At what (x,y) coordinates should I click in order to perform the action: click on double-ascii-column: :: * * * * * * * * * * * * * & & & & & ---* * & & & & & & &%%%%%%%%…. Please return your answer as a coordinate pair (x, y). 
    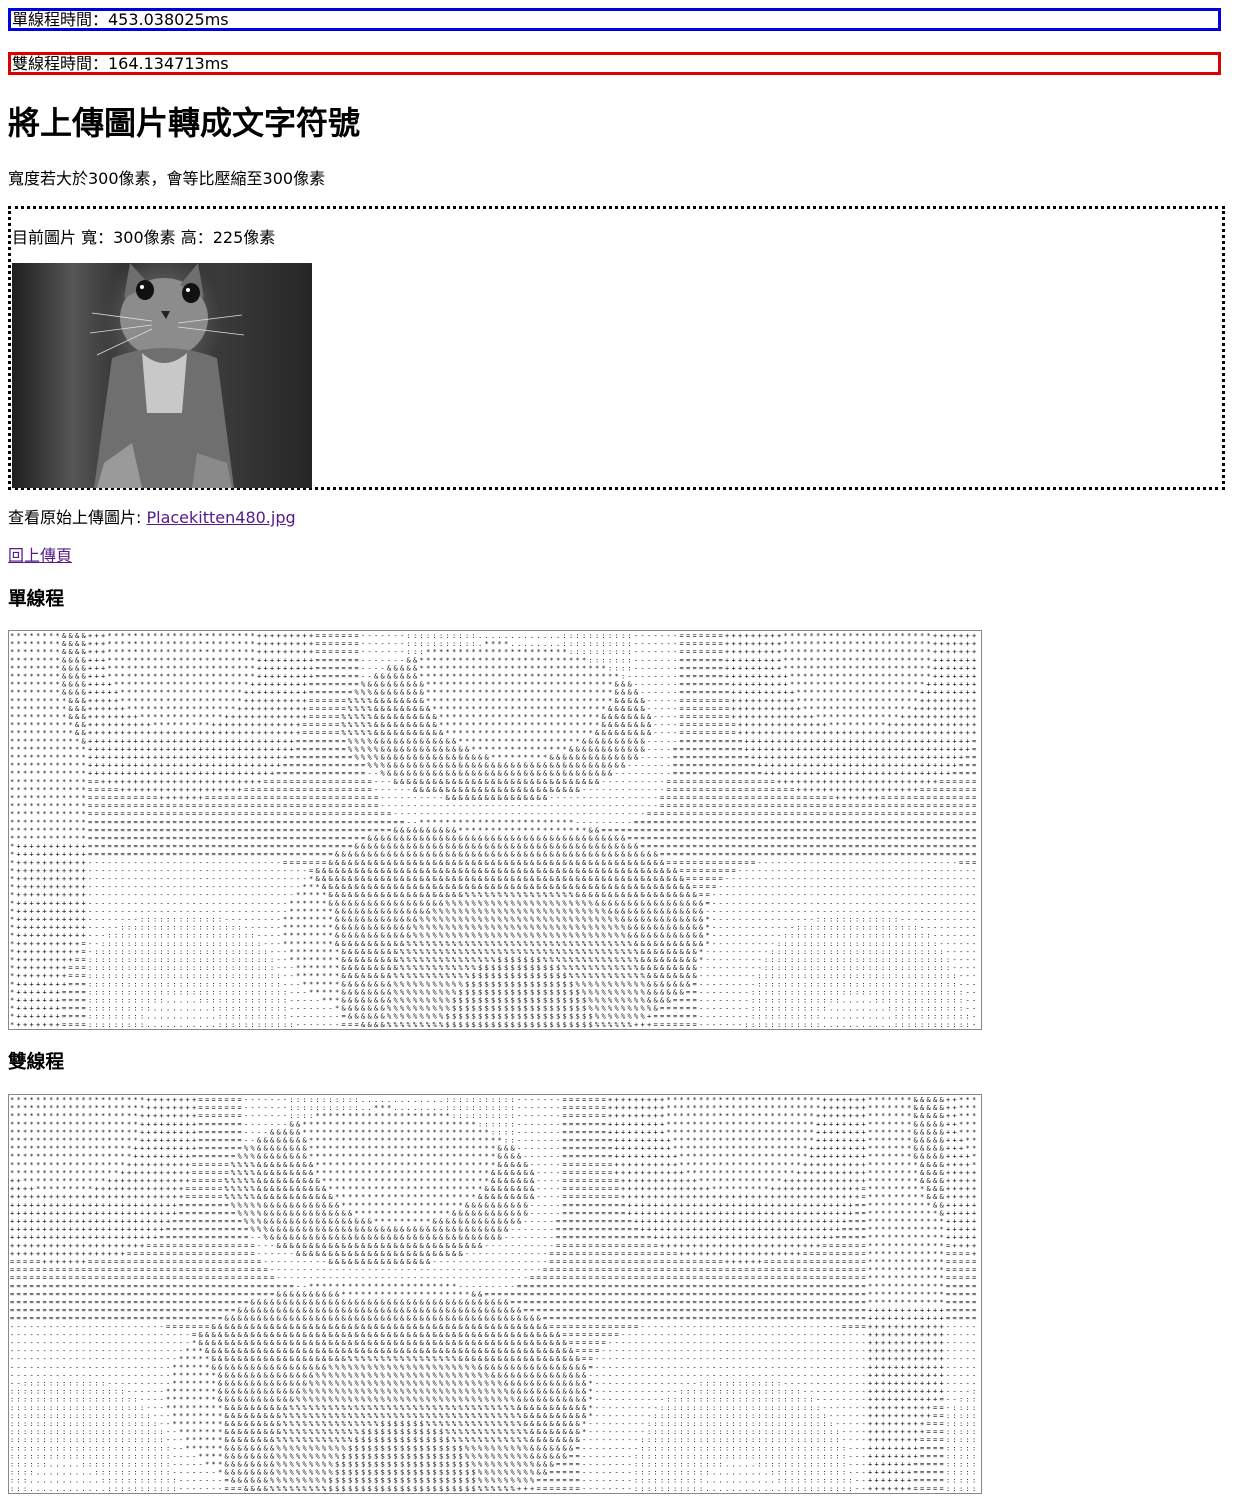
    Looking at the image, I should click on (448, 1294).